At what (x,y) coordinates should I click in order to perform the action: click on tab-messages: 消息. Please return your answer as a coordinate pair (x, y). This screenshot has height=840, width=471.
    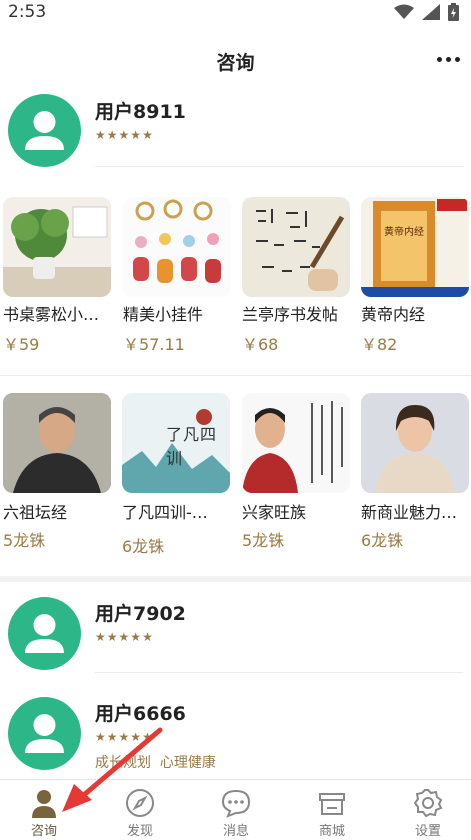
    Looking at the image, I should click on (236, 810).